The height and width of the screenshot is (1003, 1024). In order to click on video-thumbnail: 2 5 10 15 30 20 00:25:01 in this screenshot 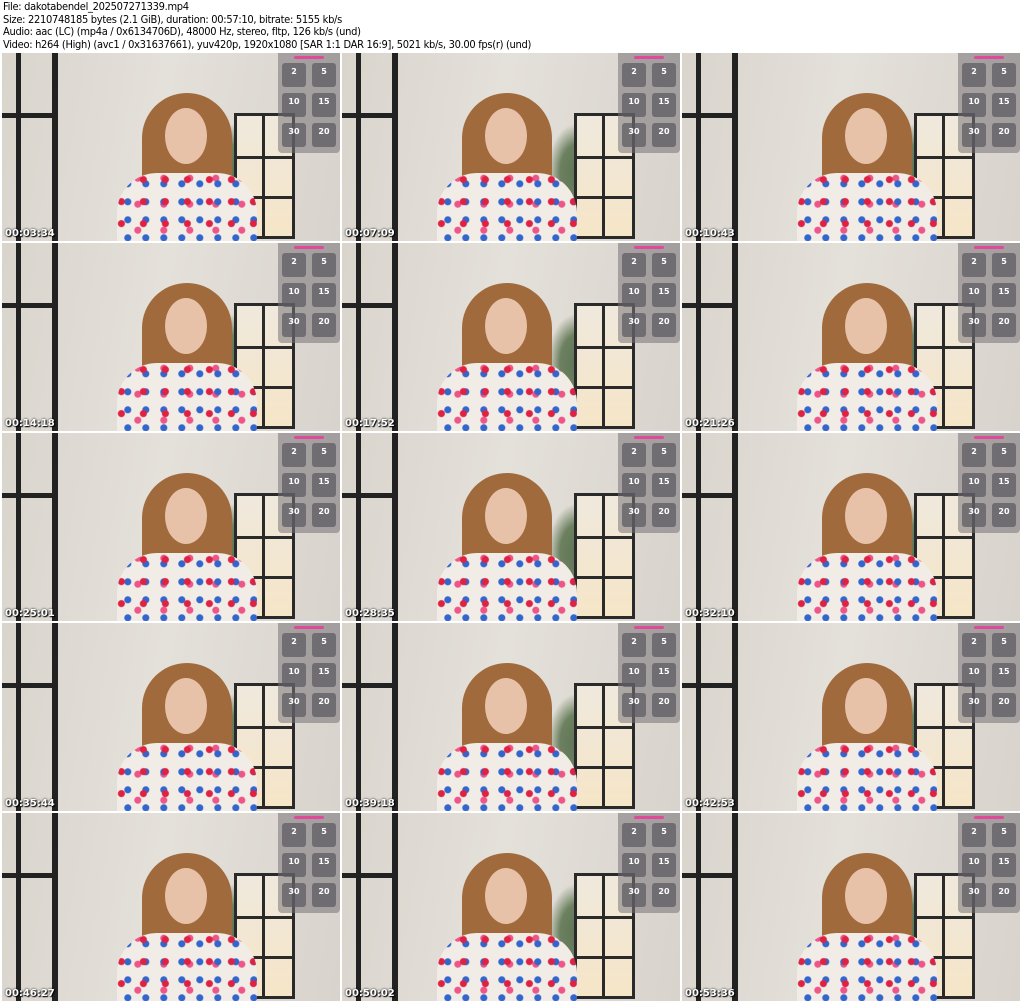, I will do `click(171, 527)`.